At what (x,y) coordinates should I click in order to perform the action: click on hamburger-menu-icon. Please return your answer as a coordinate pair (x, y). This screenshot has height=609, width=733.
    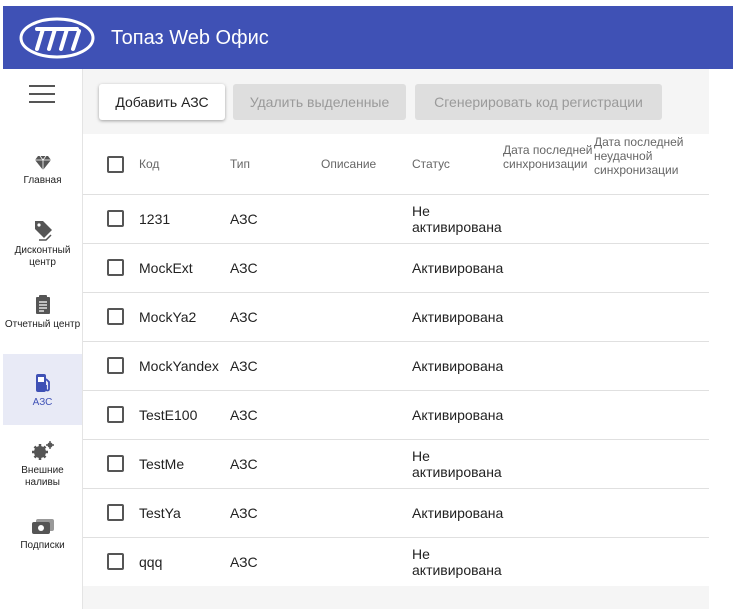
    Looking at the image, I should click on (42, 95).